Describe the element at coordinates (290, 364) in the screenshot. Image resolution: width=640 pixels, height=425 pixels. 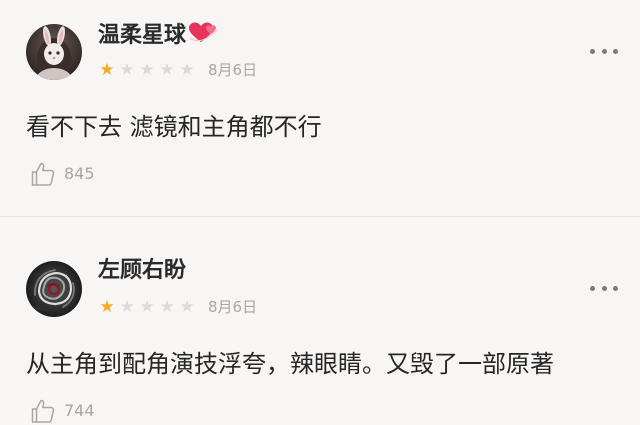
I see `review-content: 从主角到配角演技浮夸，辣眼睛。又毁了一部原著` at that location.